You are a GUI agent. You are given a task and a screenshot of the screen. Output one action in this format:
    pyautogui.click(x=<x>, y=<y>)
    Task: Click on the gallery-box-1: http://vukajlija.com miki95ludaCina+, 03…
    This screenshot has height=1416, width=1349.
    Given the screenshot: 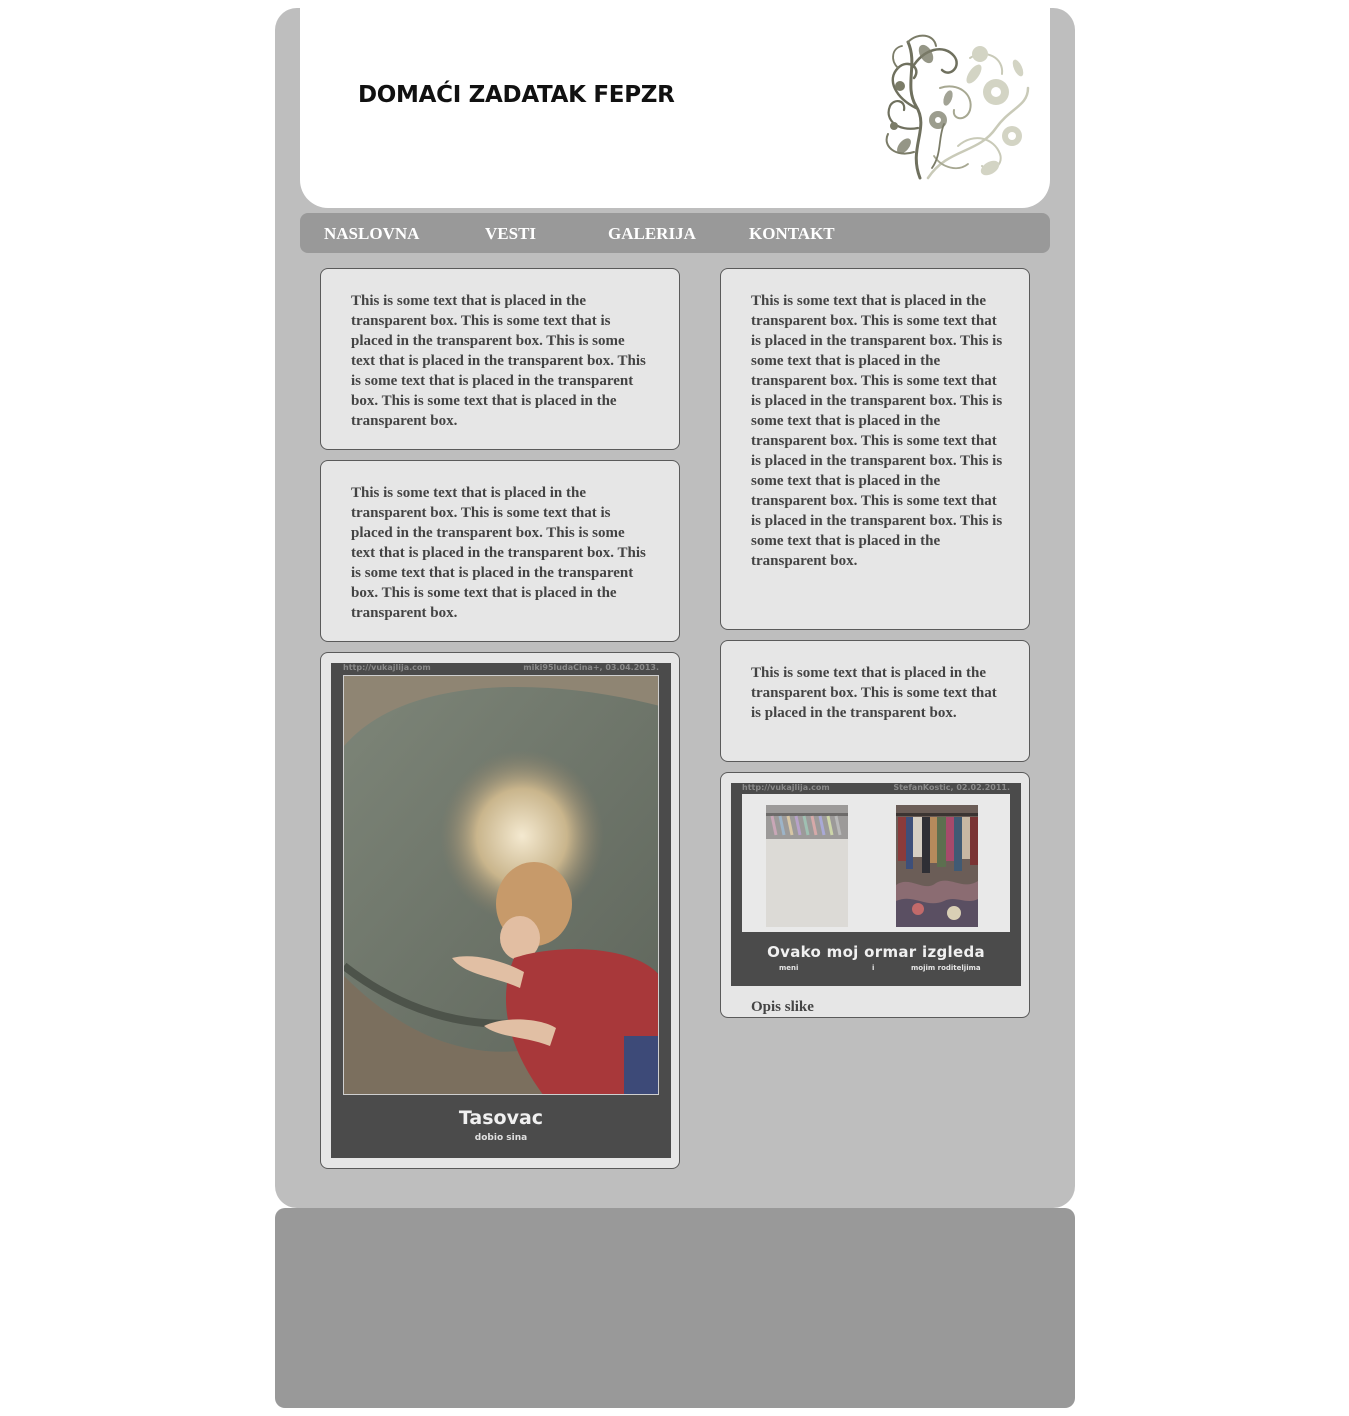 What is the action you would take?
    pyautogui.click(x=500, y=910)
    